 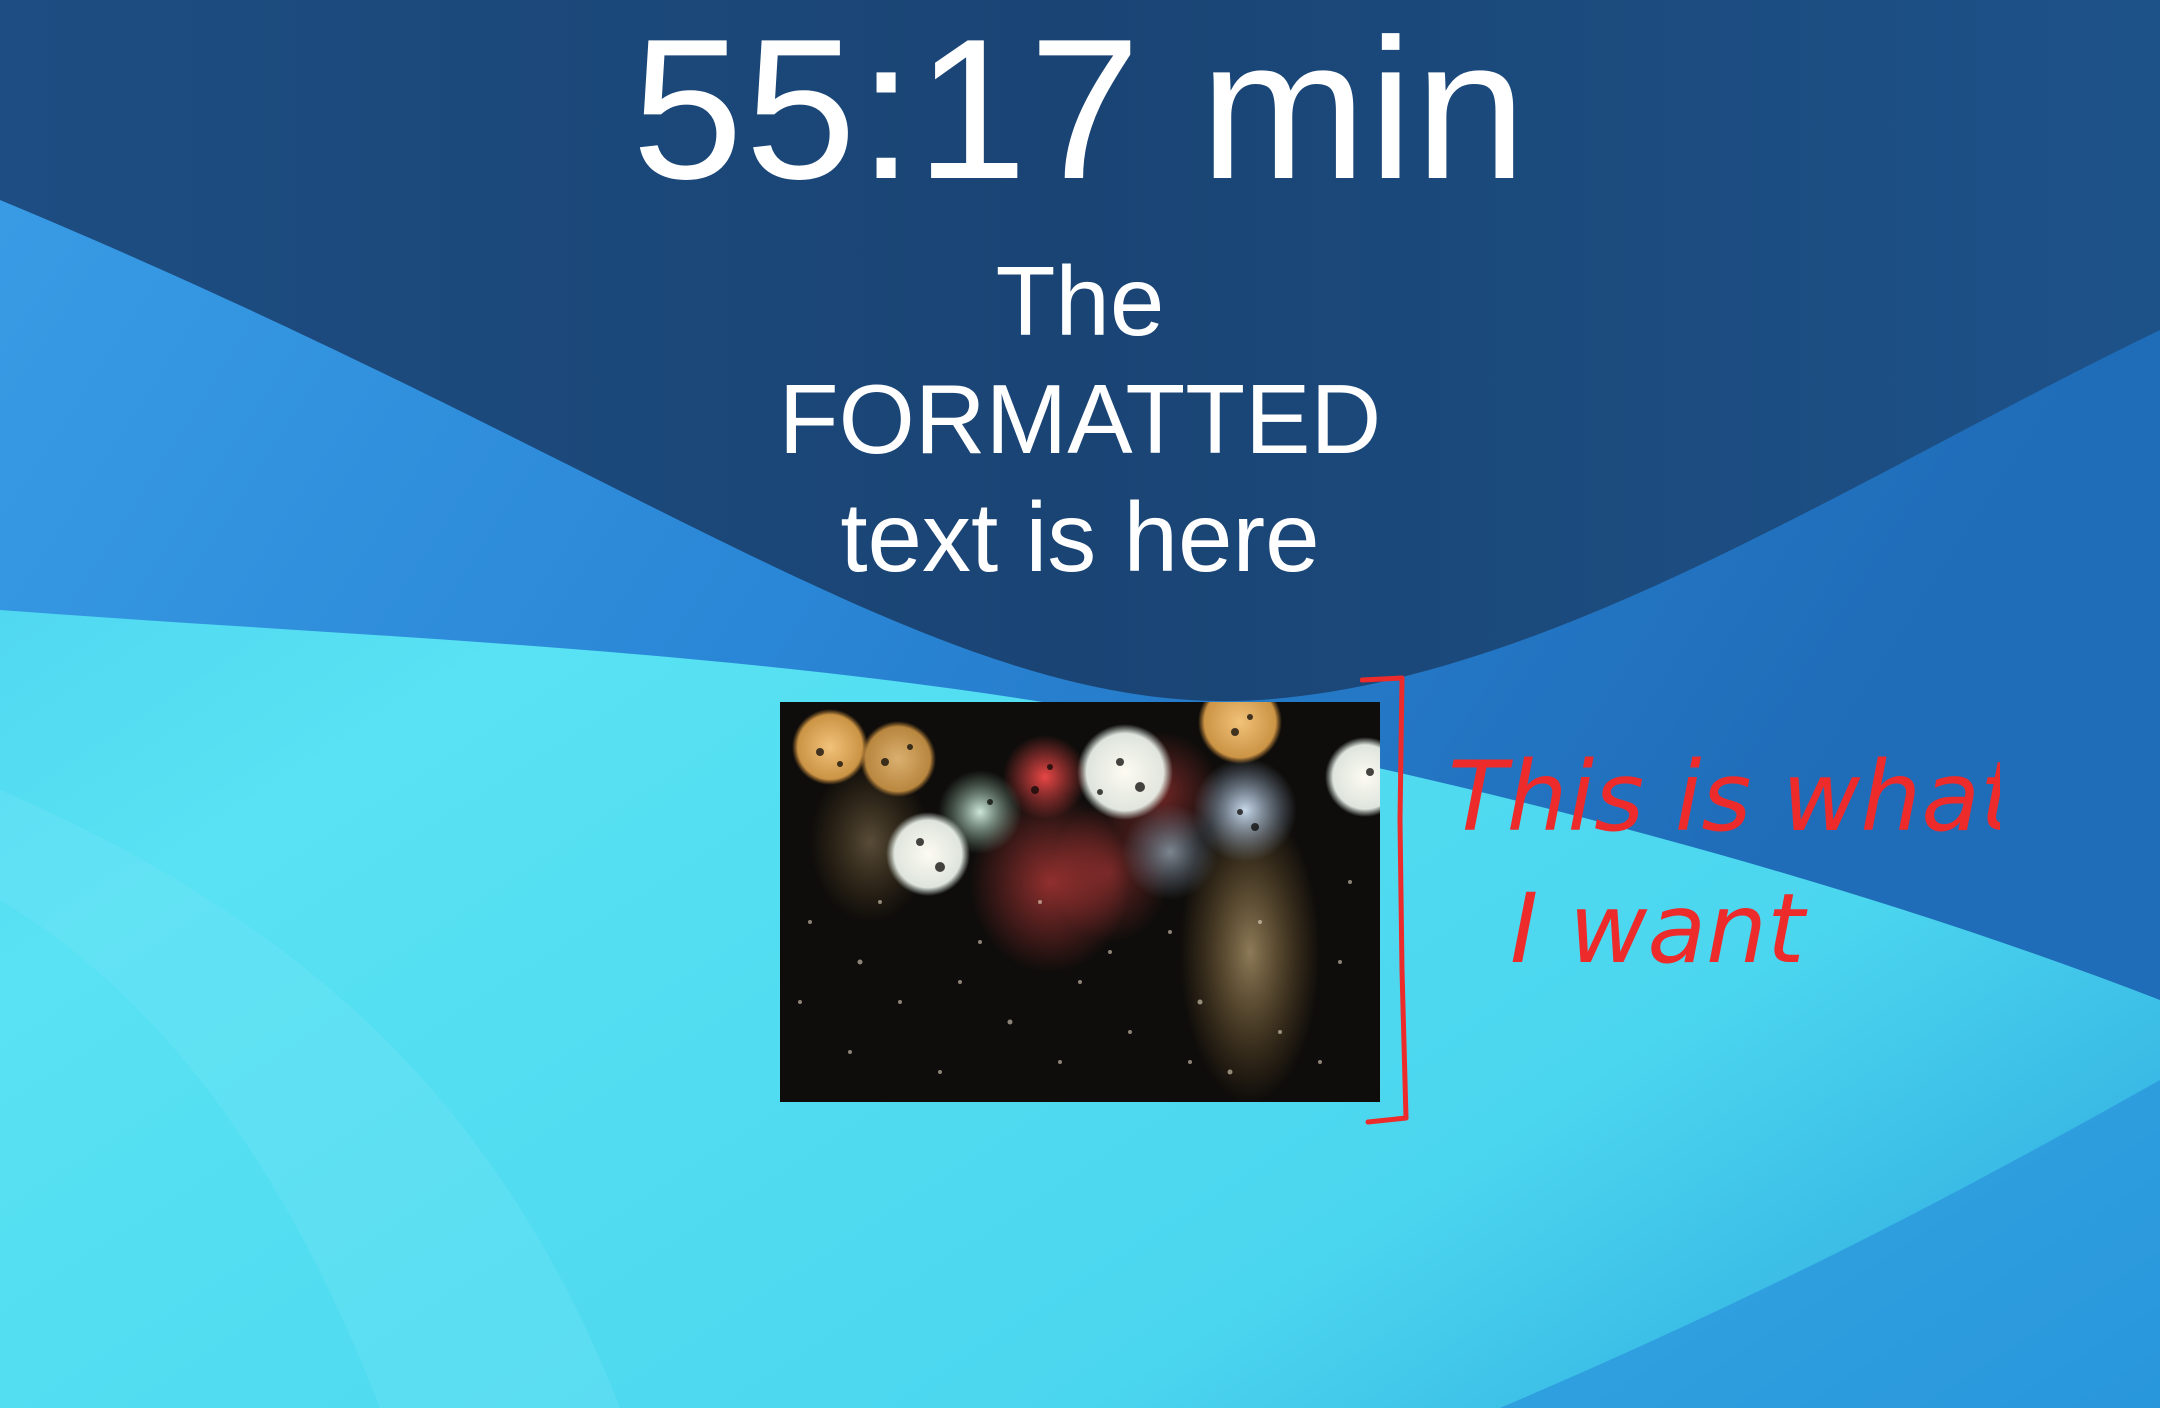 What do you see at coordinates (1384, 900) in the screenshot?
I see `annotation-bracket` at bounding box center [1384, 900].